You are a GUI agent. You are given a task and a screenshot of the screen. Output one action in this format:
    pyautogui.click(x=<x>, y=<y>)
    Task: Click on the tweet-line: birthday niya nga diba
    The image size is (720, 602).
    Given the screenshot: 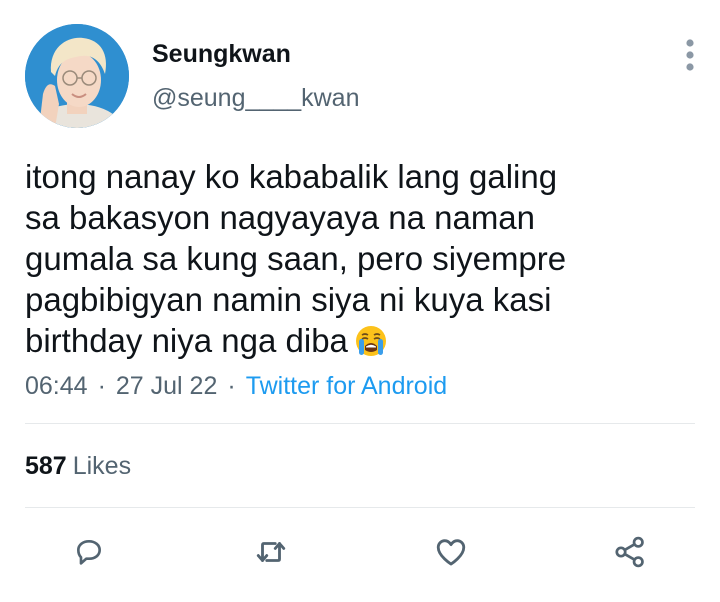 What is the action you would take?
    pyautogui.click(x=186, y=340)
    